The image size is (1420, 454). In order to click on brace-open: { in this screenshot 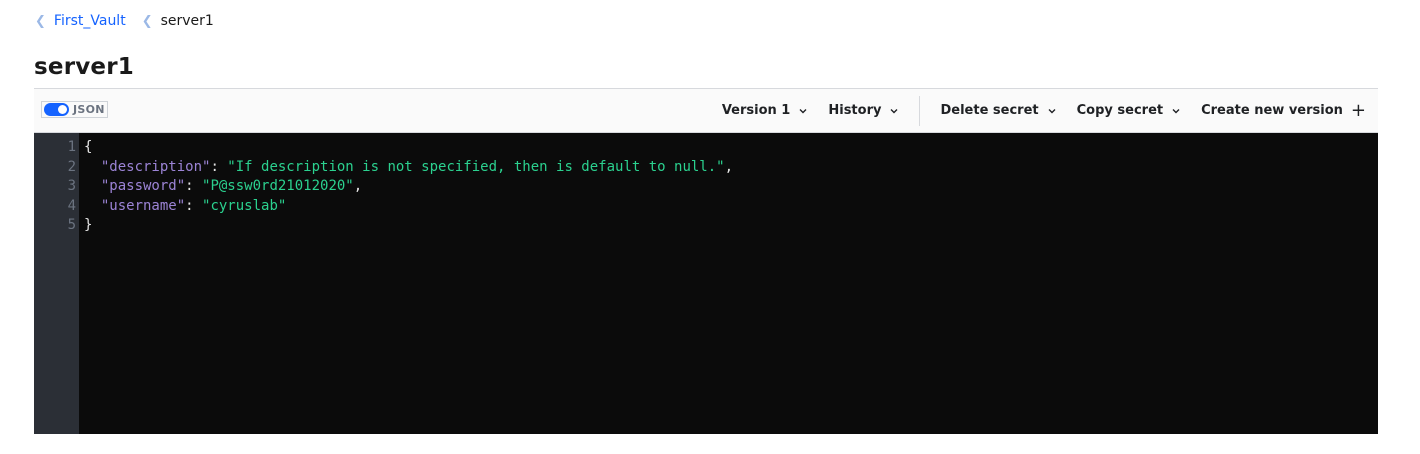, I will do `click(88, 147)`.